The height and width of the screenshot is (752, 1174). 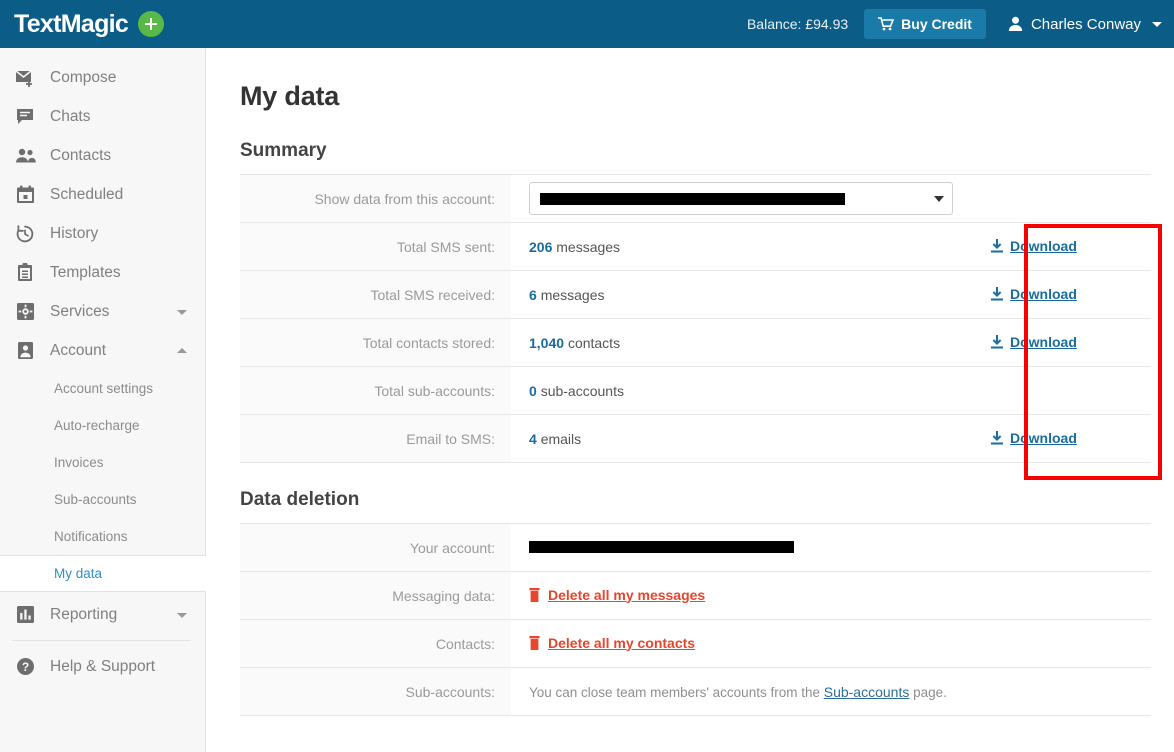 What do you see at coordinates (97, 425) in the screenshot?
I see `sidebar-subitem-label: Auto-recharge` at bounding box center [97, 425].